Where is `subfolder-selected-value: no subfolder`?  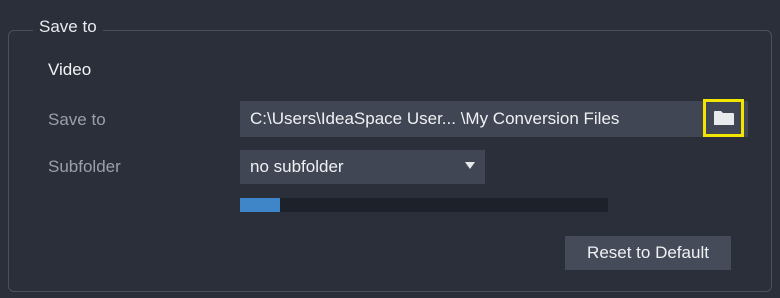
subfolder-selected-value: no subfolder is located at coordinates (297, 166).